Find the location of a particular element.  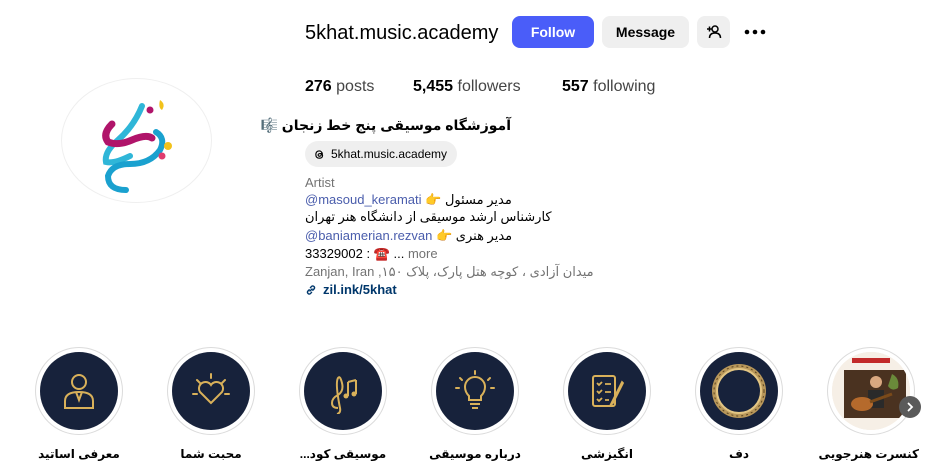

bio-line-art-director: @baniamerian.rezvan مدیر هنری 👉 is located at coordinates (408, 236).